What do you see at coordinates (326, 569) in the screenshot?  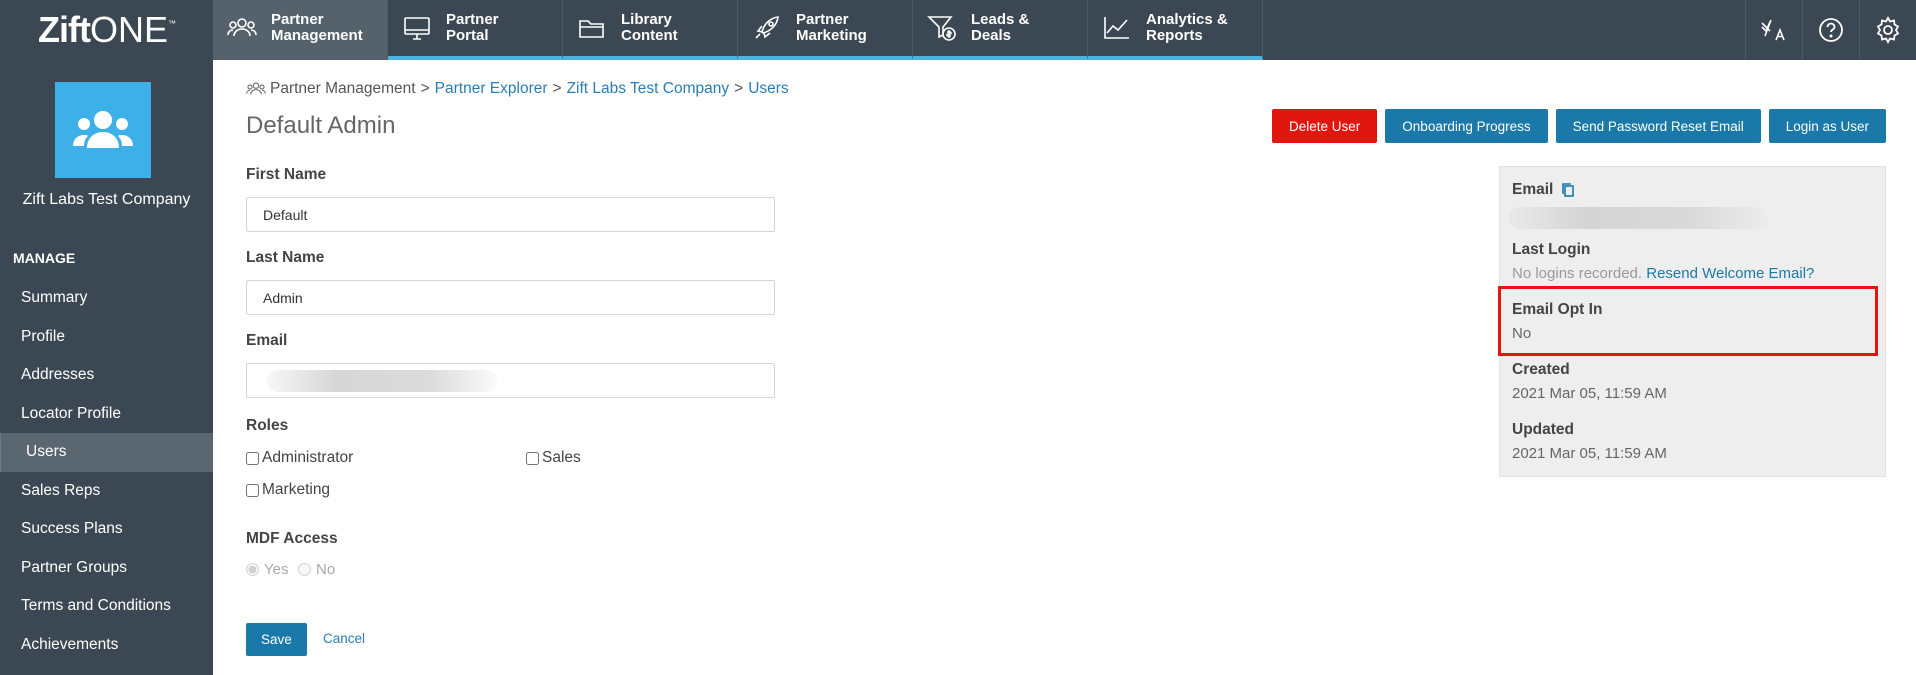 I see `radio-label: No` at bounding box center [326, 569].